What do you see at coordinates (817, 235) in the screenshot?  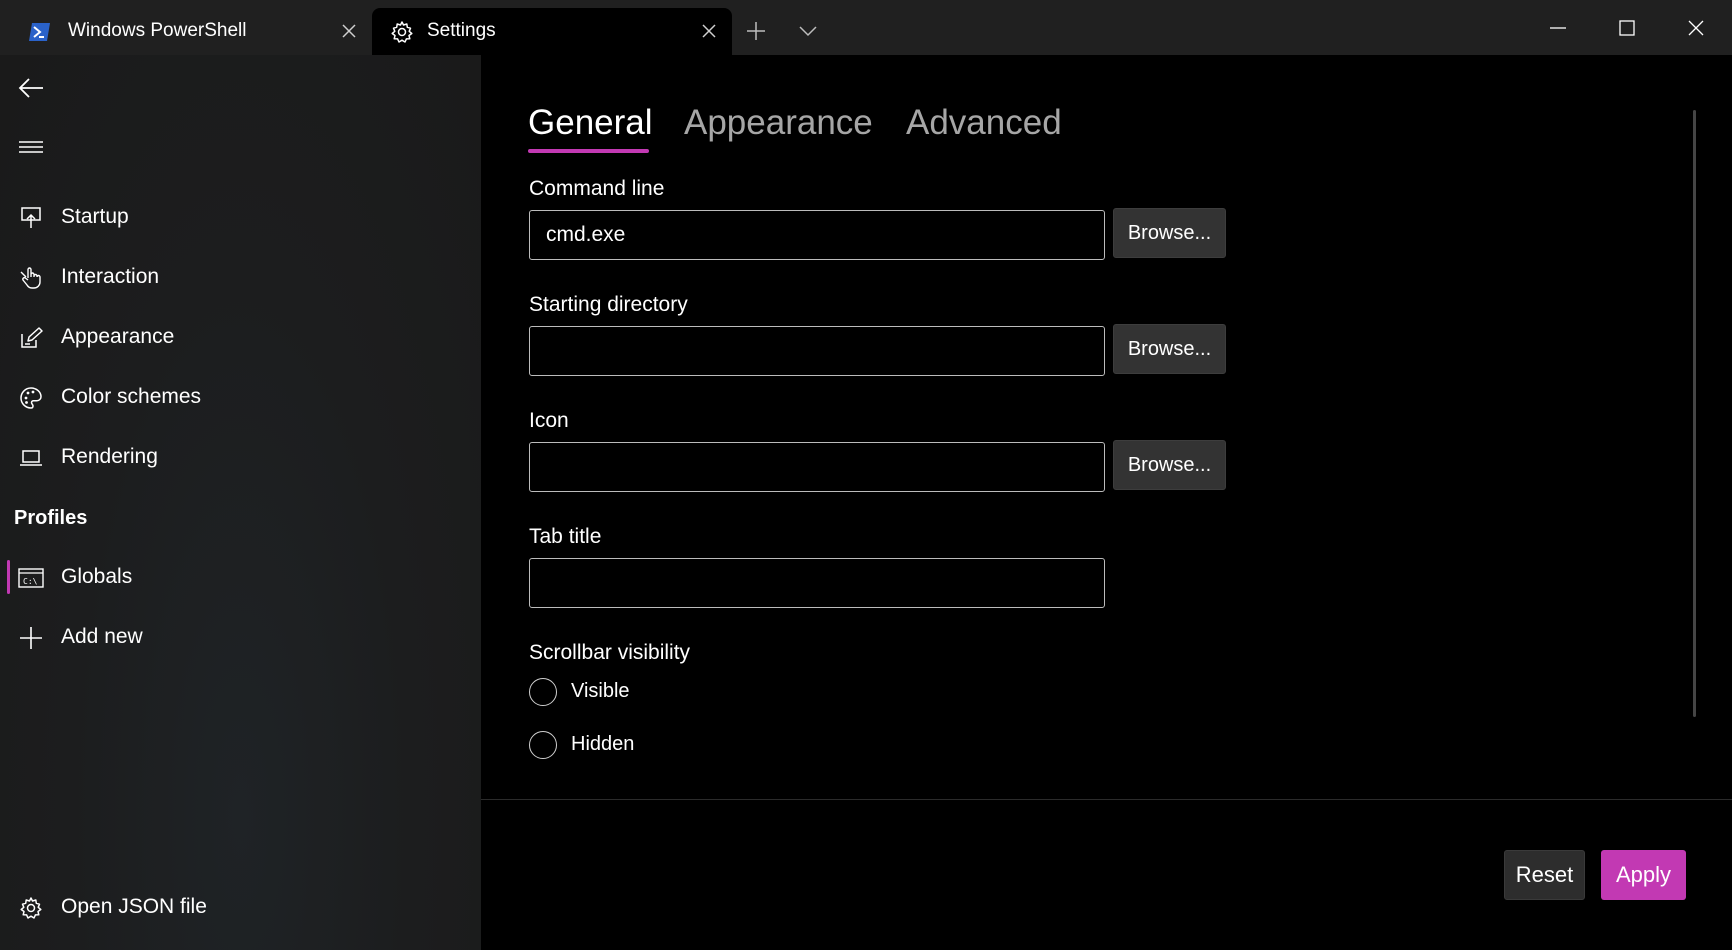 I see `command-line-input` at bounding box center [817, 235].